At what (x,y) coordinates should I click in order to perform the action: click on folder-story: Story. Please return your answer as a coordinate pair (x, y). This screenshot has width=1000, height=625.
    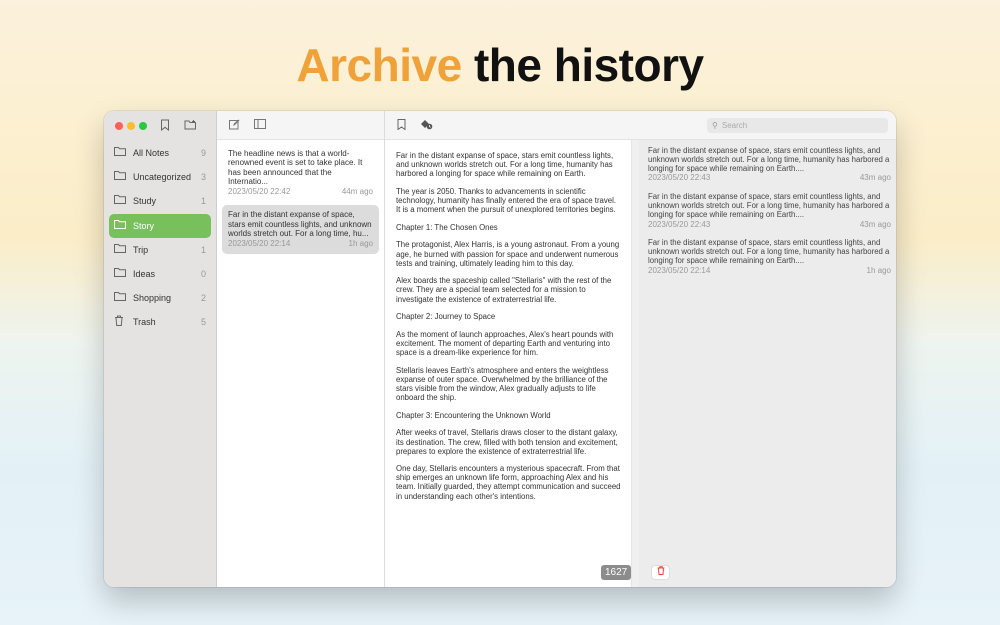
    Looking at the image, I should click on (160, 225).